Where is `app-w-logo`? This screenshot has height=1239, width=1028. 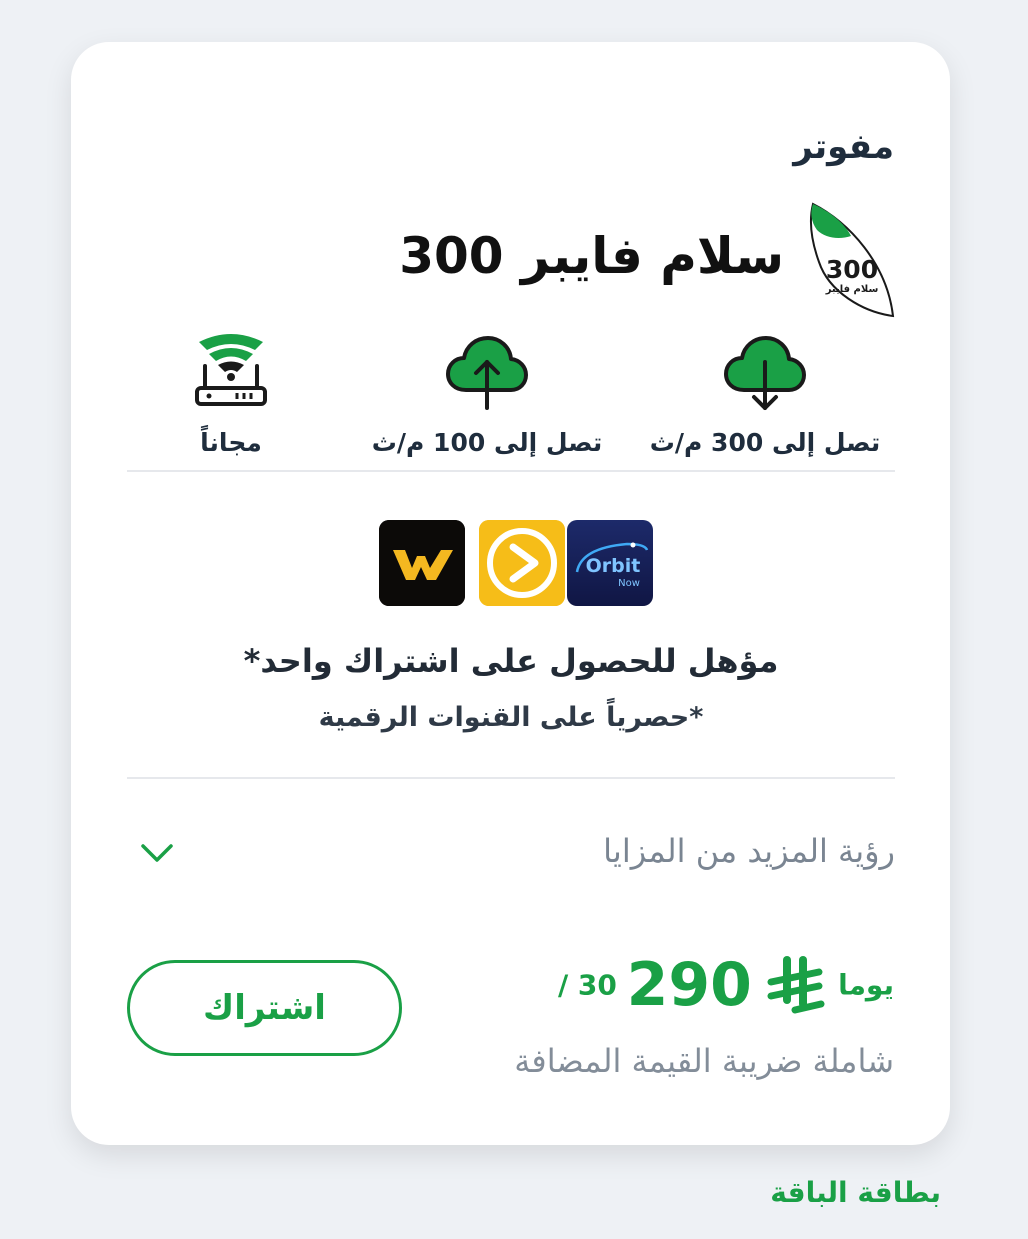
app-w-logo is located at coordinates (422, 563).